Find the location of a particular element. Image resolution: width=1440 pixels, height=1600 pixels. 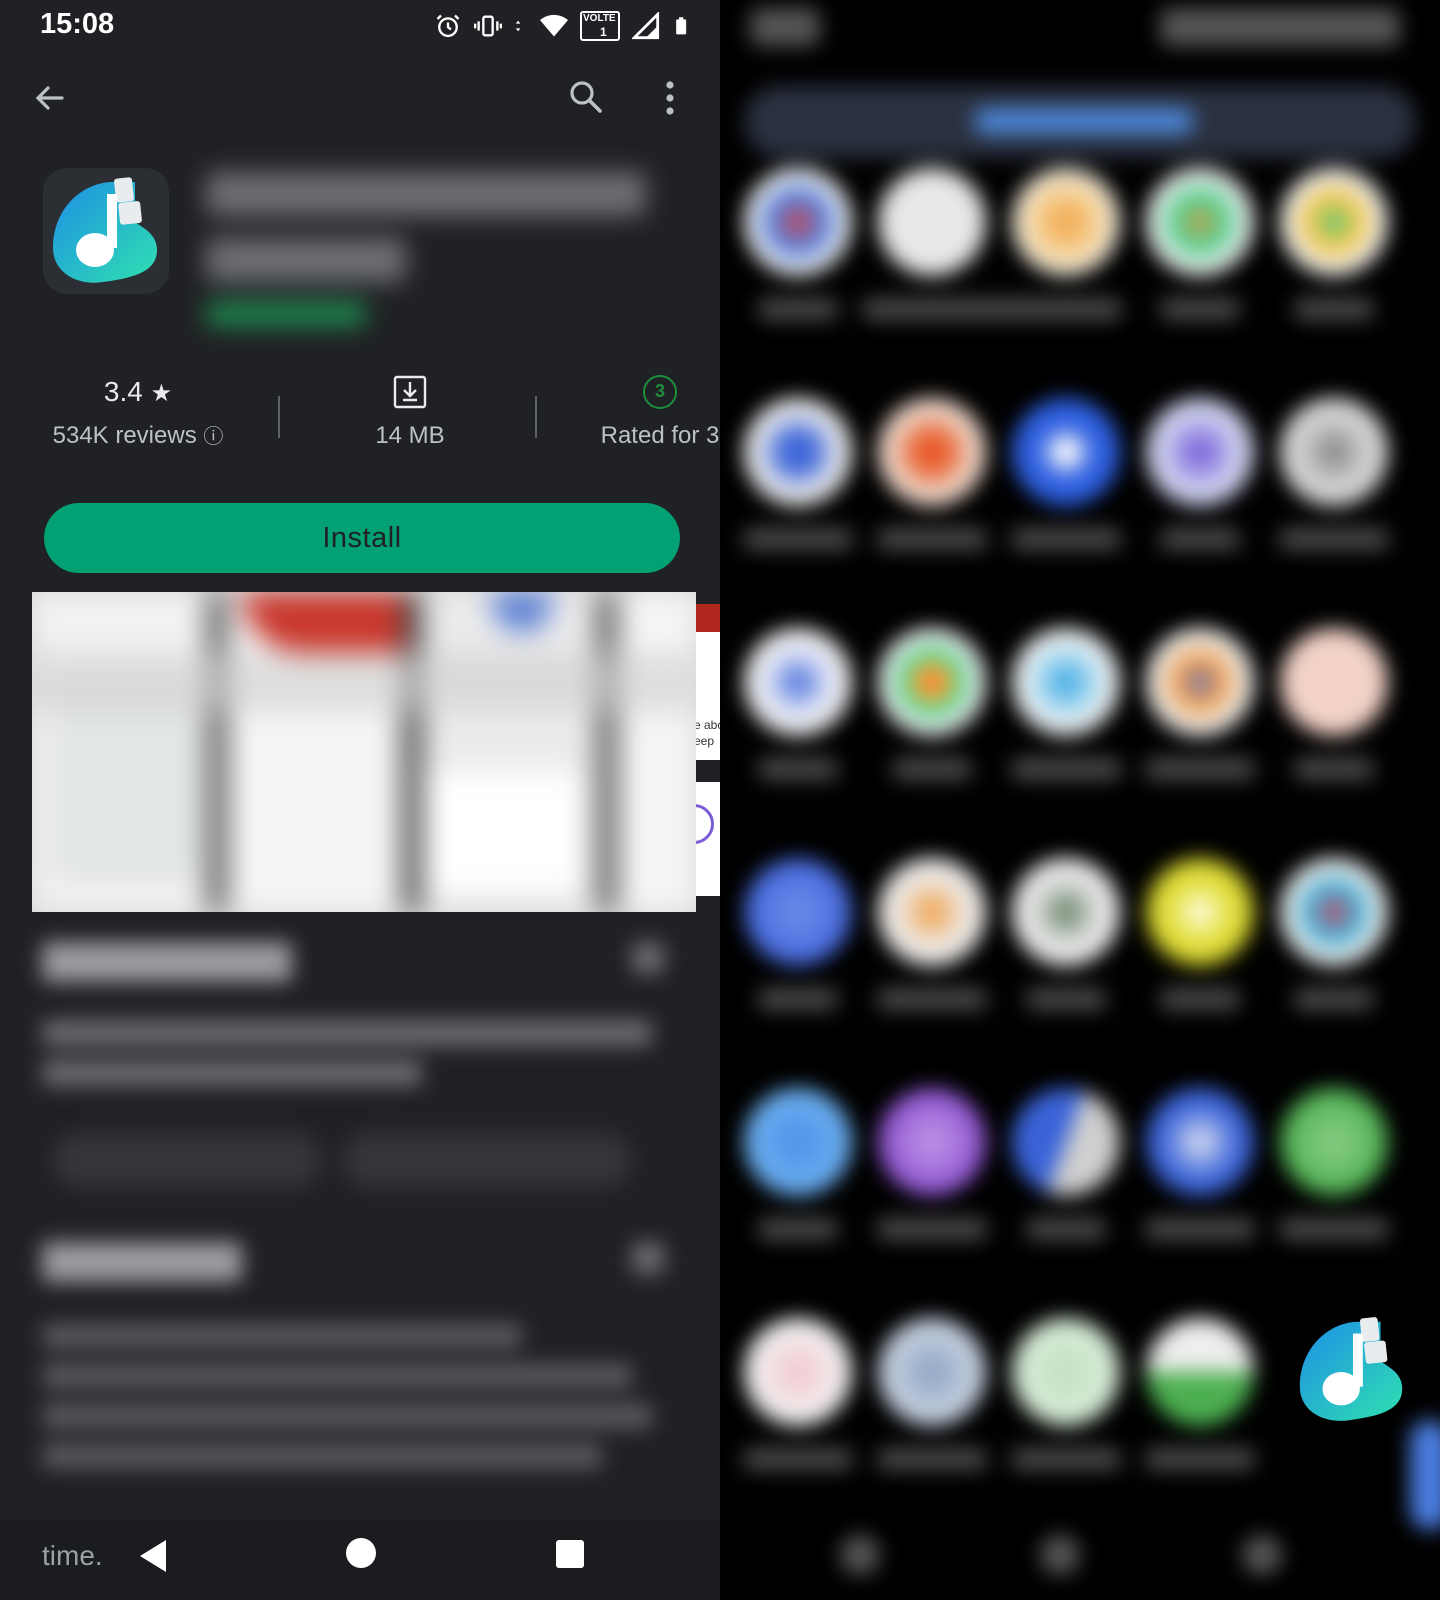

app-icon is located at coordinates (106, 231).